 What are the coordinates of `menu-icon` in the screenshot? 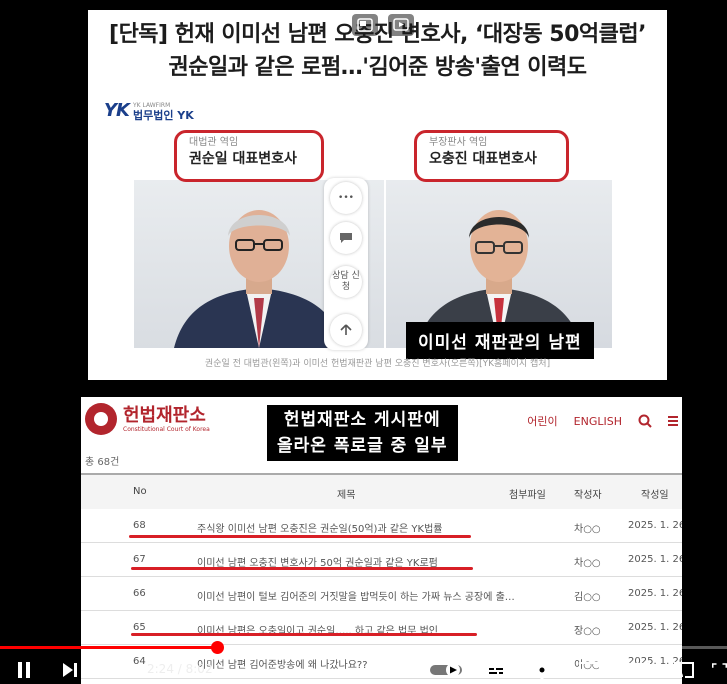 It's located at (673, 421).